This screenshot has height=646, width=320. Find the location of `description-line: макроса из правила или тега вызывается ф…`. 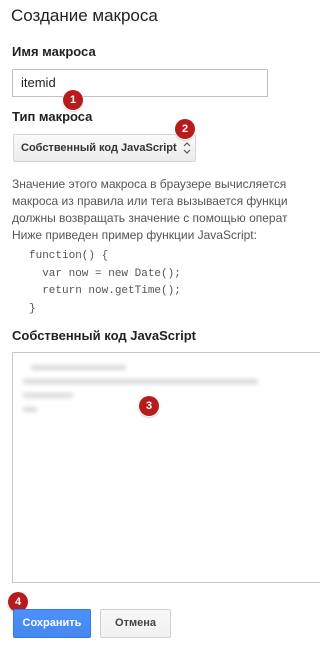

description-line: макроса из правила или тега вызывается ф… is located at coordinates (150, 201).